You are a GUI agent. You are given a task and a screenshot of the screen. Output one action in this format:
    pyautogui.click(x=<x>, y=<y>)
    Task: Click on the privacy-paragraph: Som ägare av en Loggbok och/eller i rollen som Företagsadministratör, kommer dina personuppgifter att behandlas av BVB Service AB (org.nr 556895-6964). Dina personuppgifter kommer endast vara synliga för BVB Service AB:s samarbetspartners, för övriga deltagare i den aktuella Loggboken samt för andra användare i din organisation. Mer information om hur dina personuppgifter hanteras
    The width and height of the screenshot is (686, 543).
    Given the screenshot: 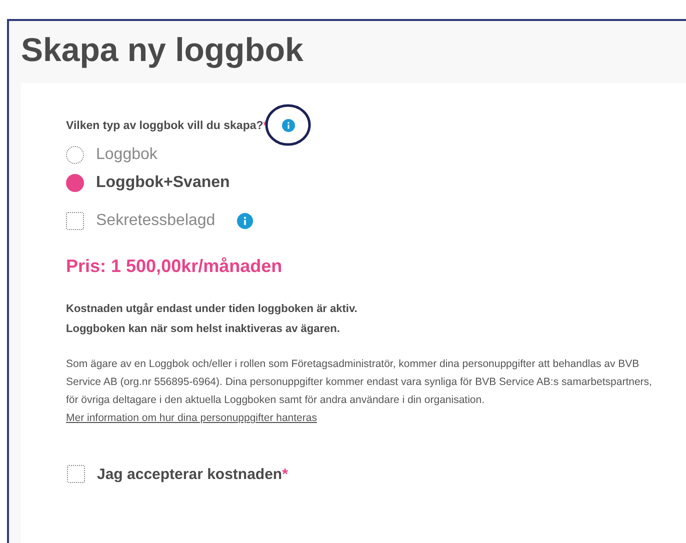 What is the action you would take?
    pyautogui.click(x=359, y=391)
    